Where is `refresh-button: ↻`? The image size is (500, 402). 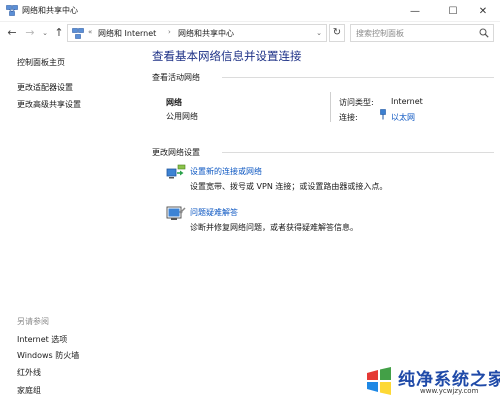 refresh-button: ↻ is located at coordinates (337, 33).